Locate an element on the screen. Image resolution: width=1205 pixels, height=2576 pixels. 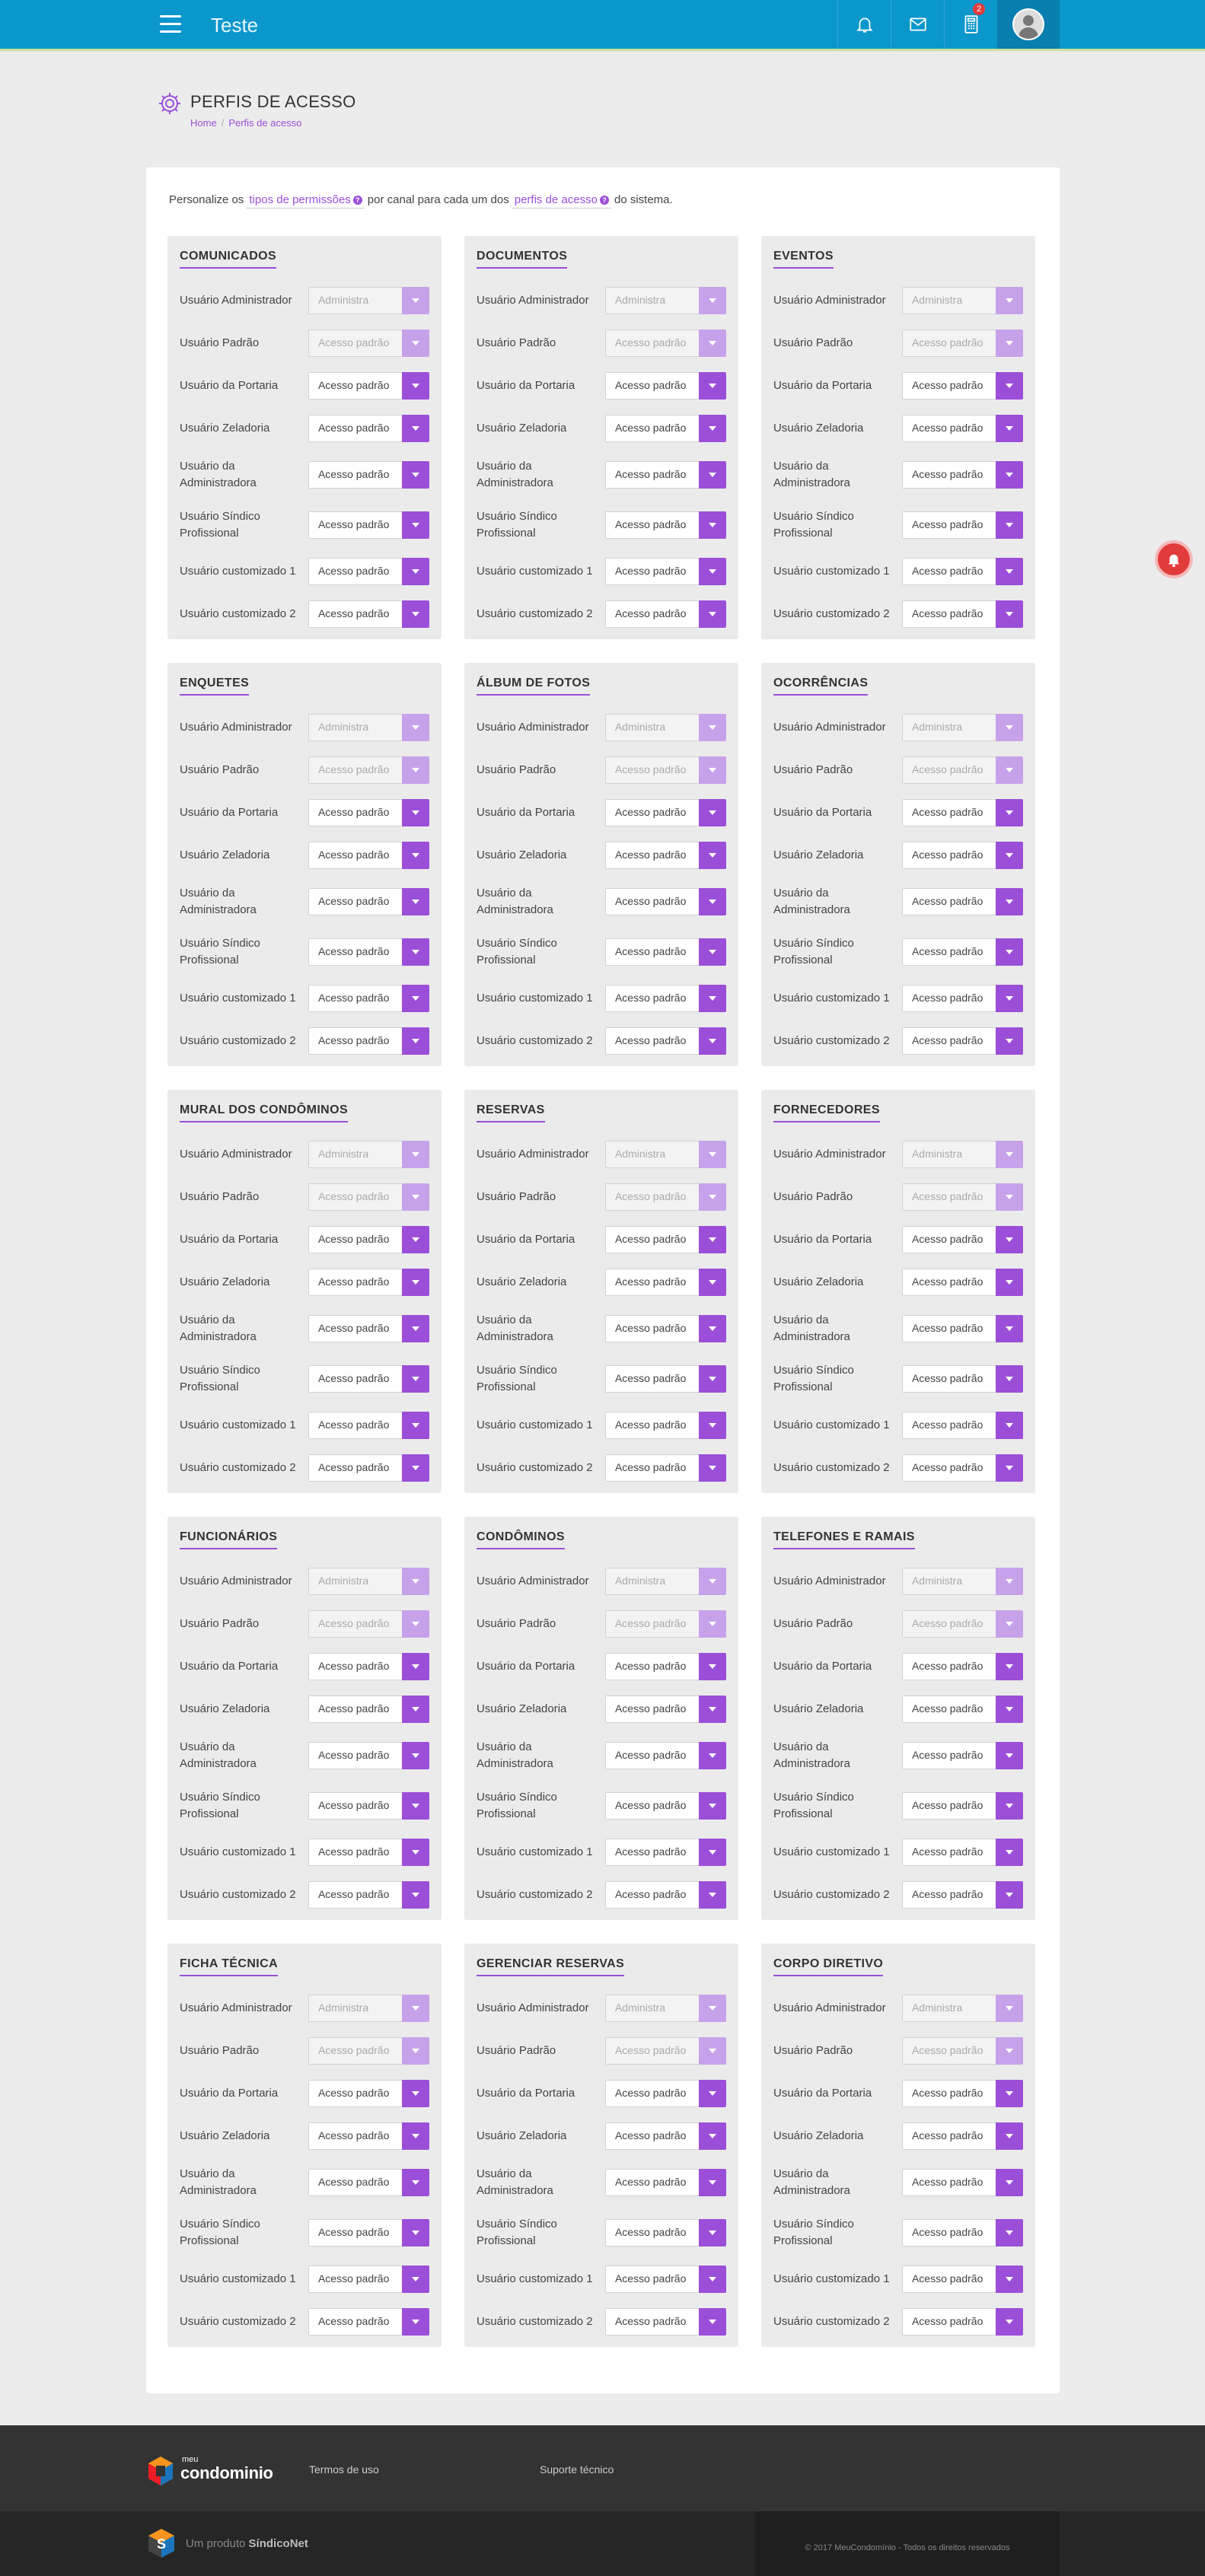
support-link: Suporte técnico is located at coordinates (577, 2469).